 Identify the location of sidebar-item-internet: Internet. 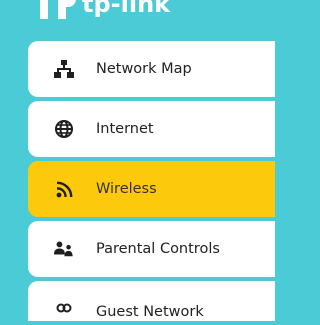
(151, 129).